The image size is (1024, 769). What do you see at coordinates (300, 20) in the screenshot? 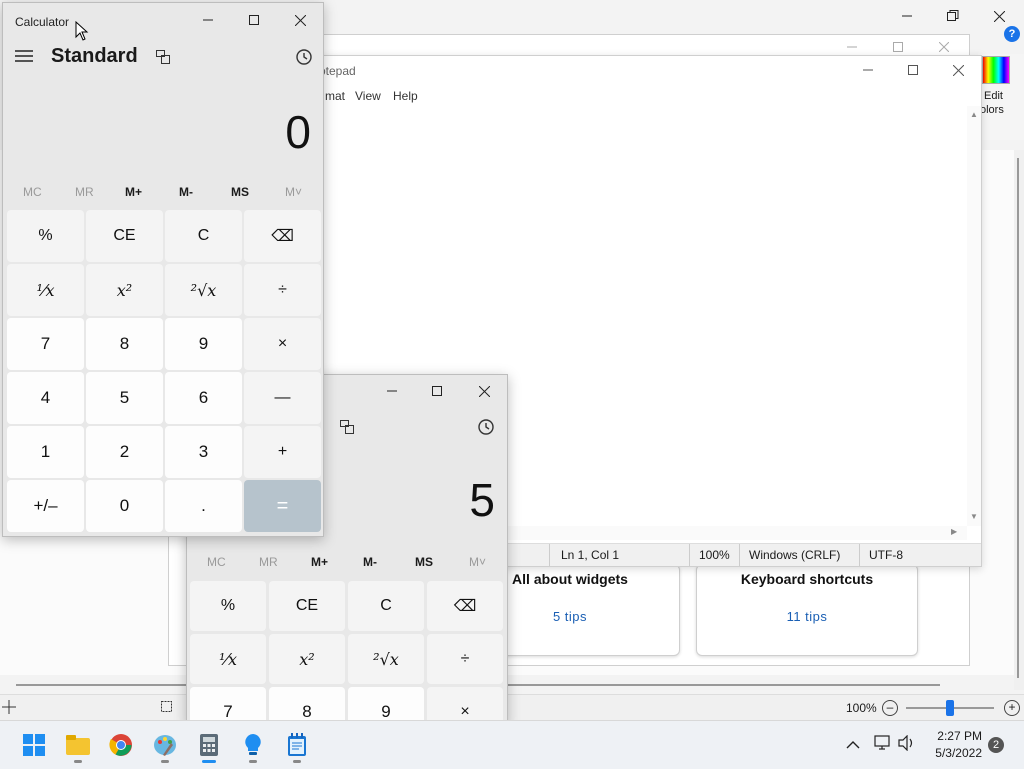
I see `calculator-close-button` at bounding box center [300, 20].